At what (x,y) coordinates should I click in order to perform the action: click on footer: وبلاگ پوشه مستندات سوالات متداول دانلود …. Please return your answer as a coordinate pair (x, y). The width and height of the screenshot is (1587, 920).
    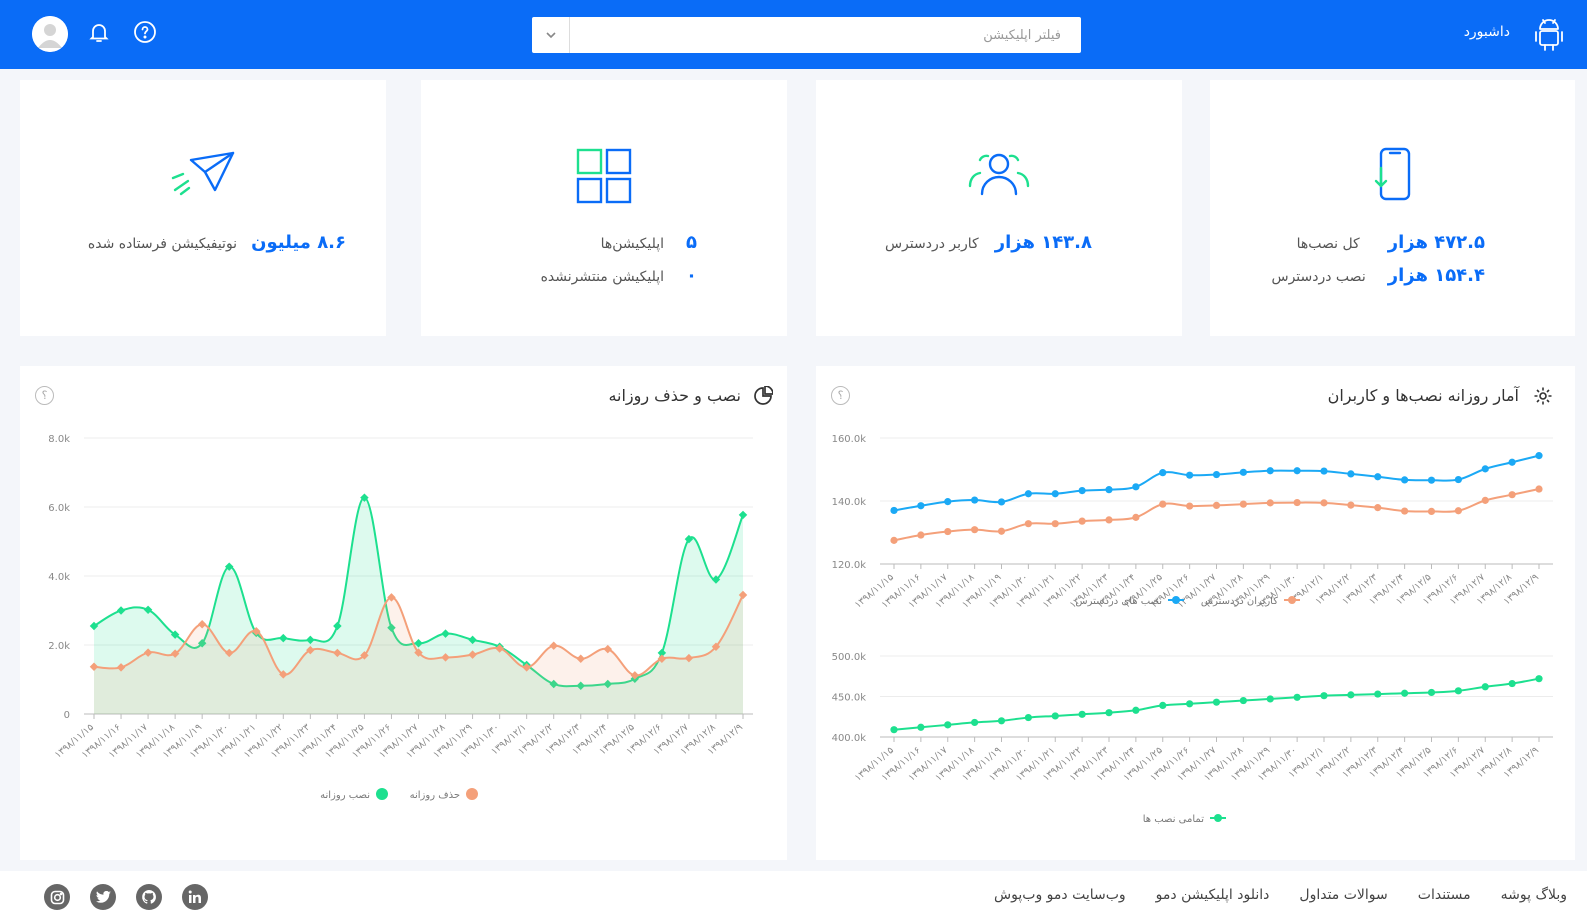
    Looking at the image, I should click on (793, 895).